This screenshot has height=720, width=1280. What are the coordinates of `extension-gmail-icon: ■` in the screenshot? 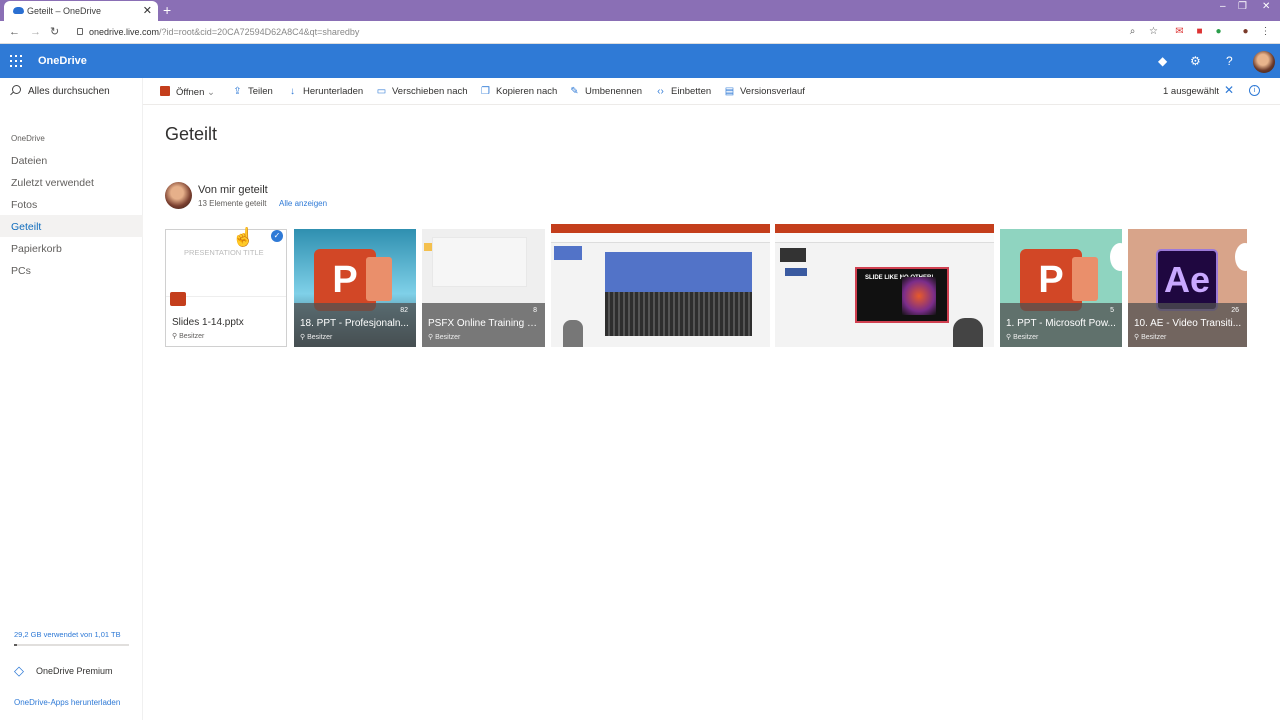 It's located at (1199, 31).